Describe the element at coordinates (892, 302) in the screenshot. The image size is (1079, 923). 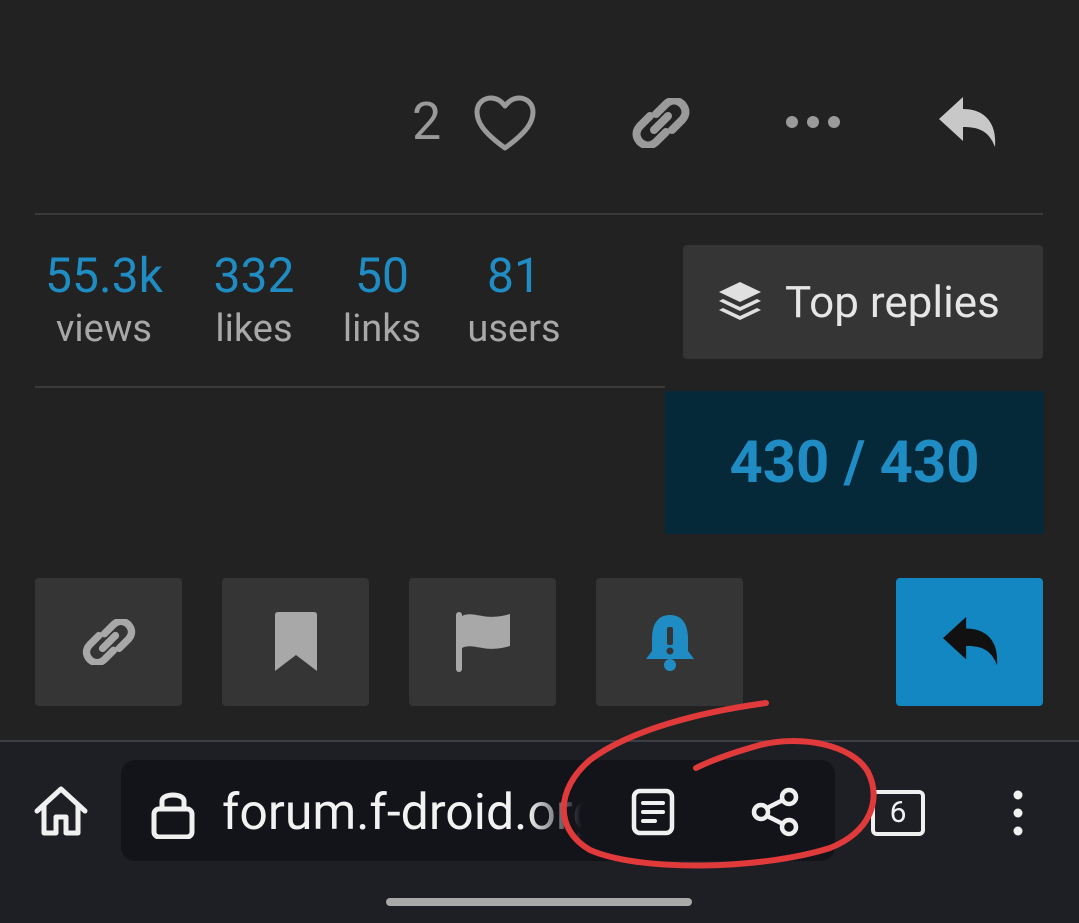
I see `top-replies-label: Top replies` at that location.